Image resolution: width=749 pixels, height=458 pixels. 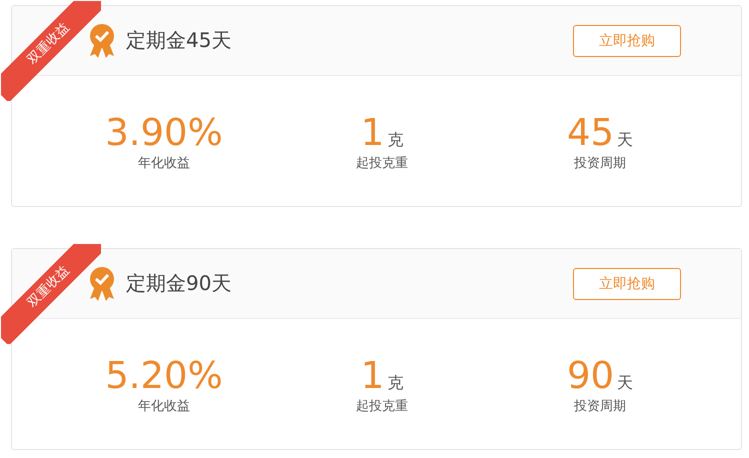 I want to click on stat-value: 5.20%, so click(x=164, y=376).